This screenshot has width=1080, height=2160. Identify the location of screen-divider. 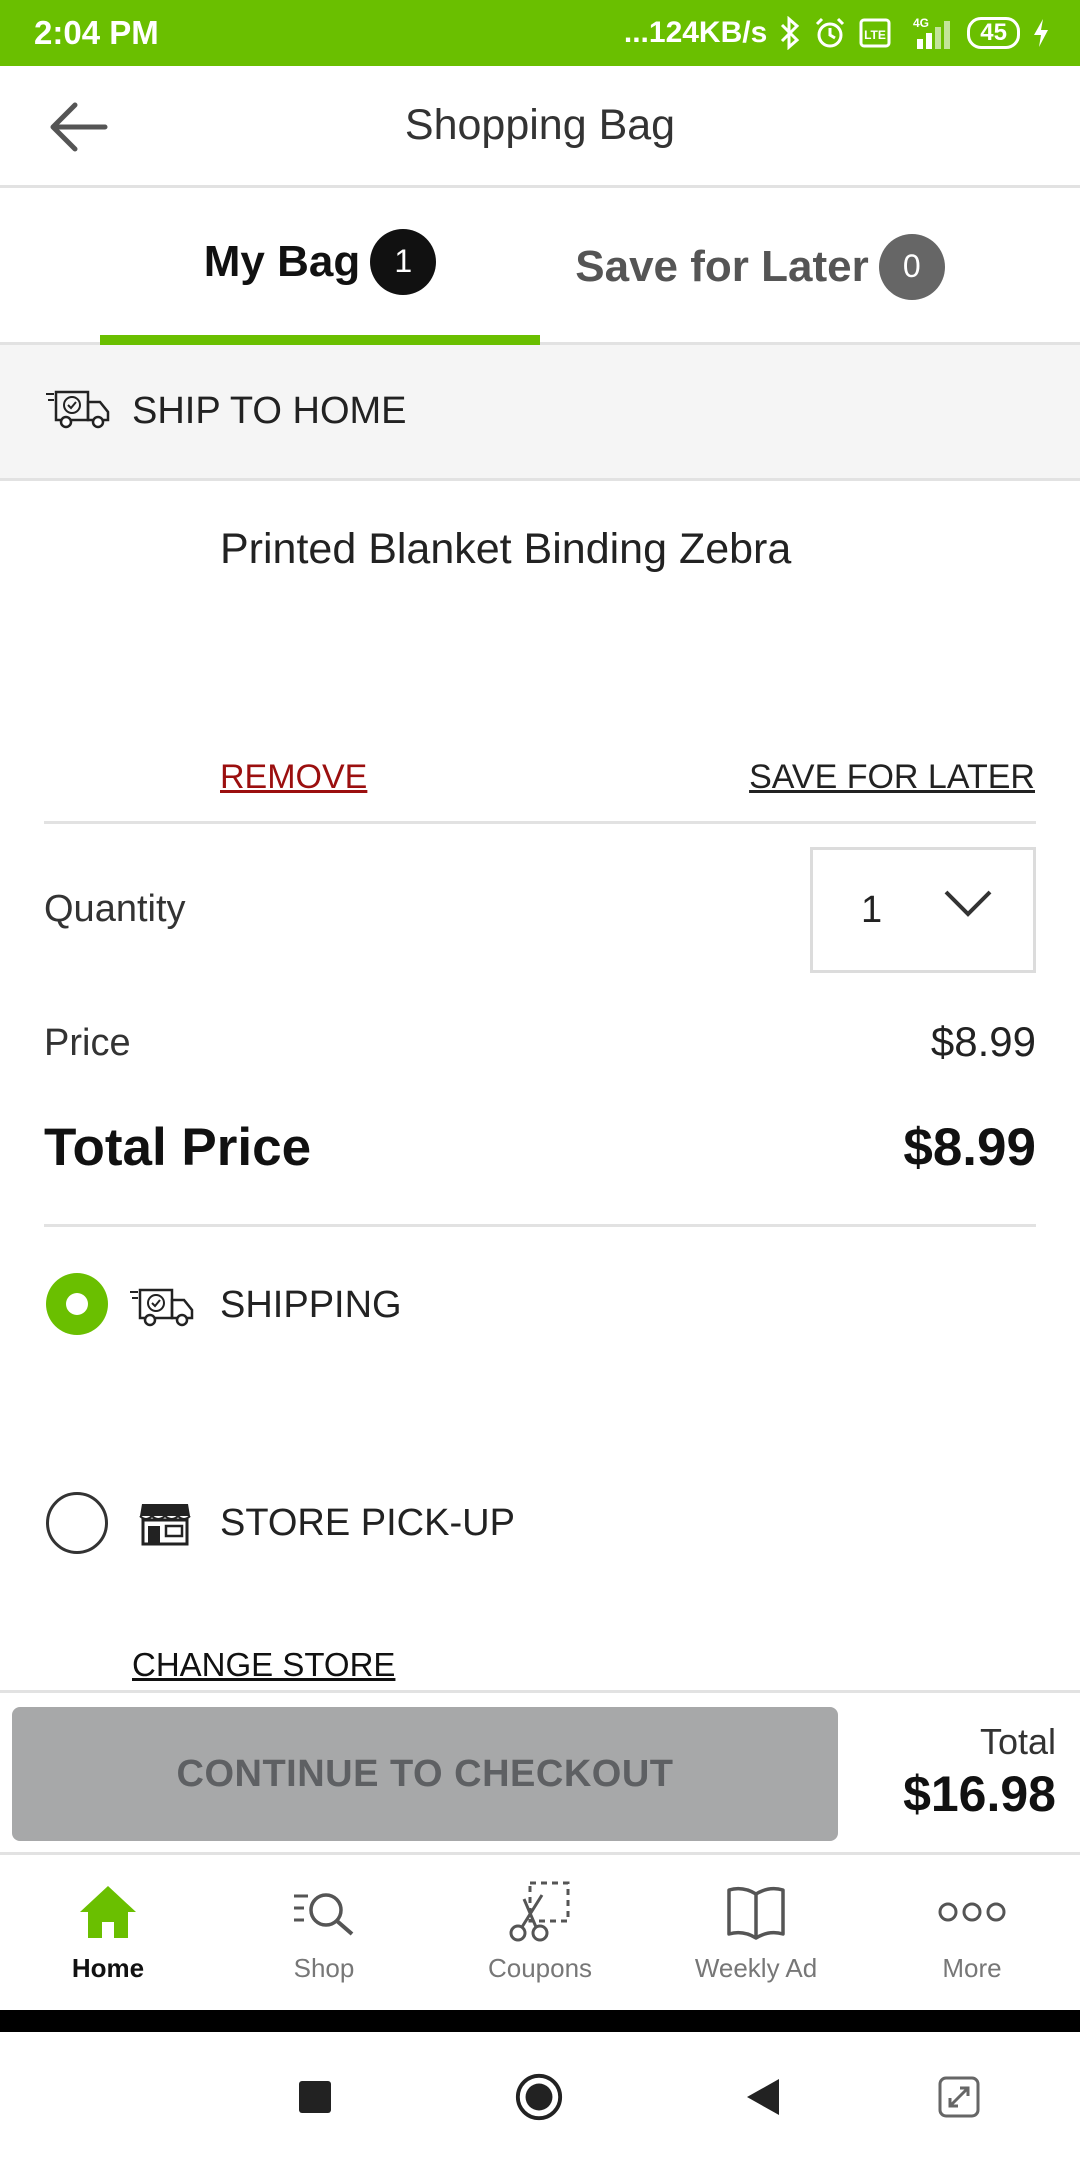
(540, 2021).